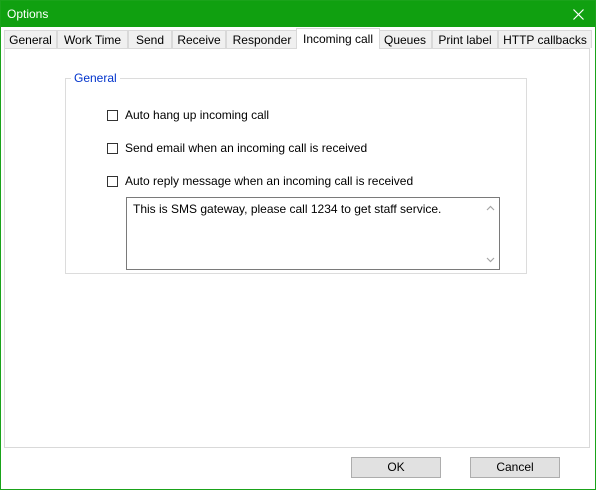 The width and height of the screenshot is (596, 490). I want to click on tab-queues: Queues, so click(405, 39).